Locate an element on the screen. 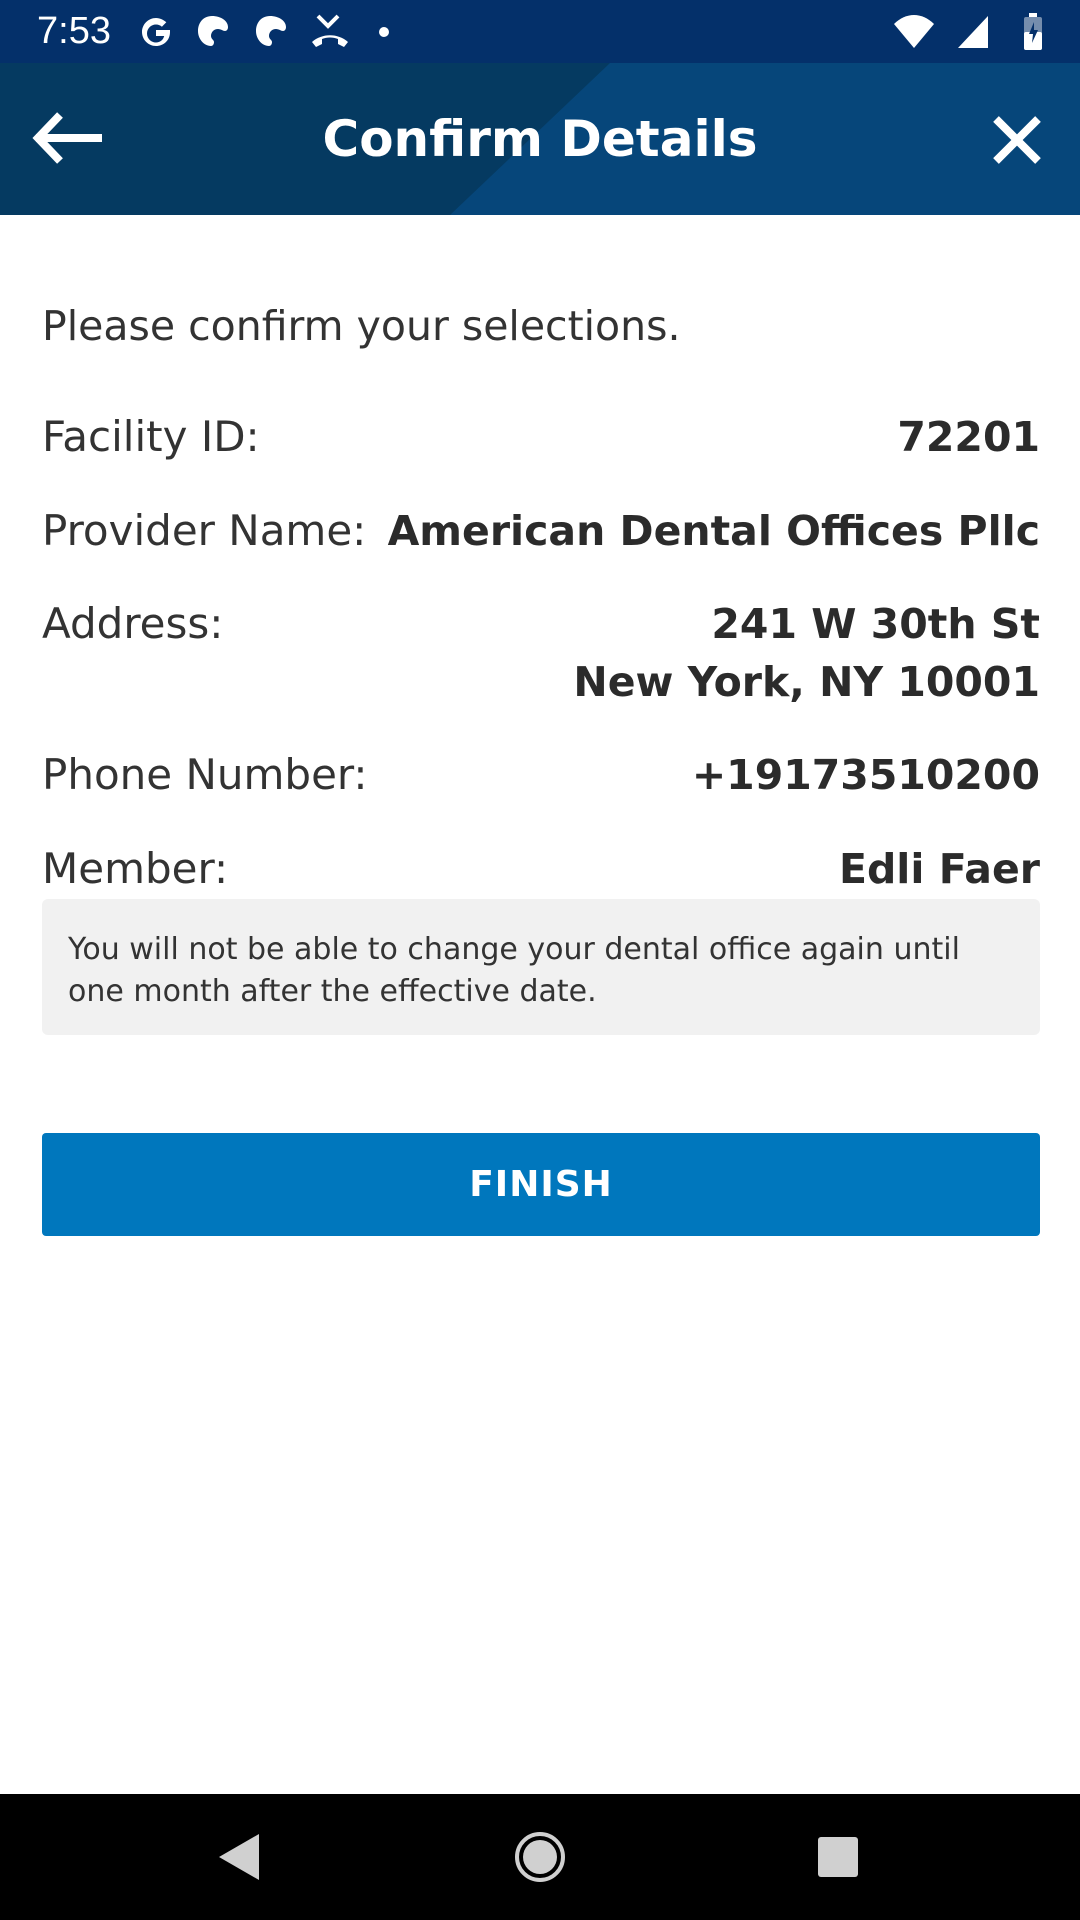  recents-square-icon is located at coordinates (838, 1857).